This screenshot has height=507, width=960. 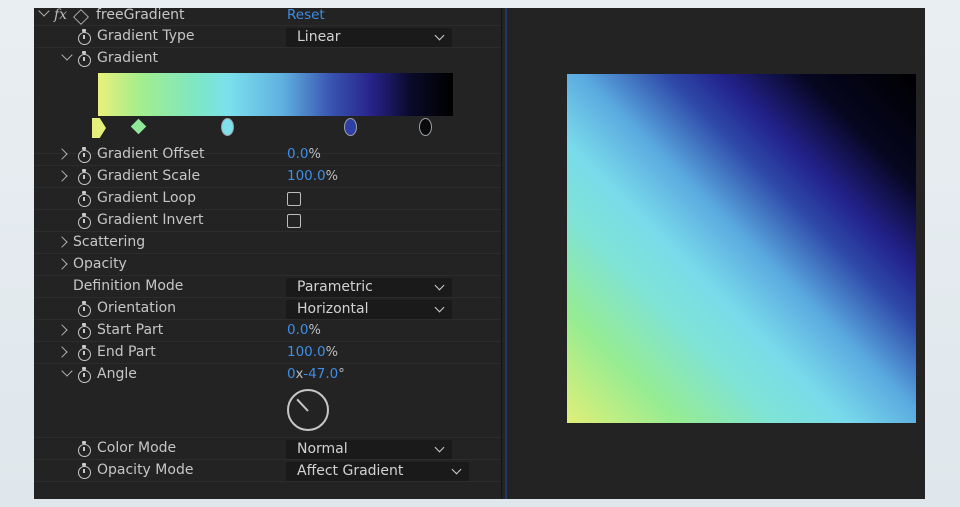 What do you see at coordinates (117, 374) in the screenshot?
I see `angle-label: Angle` at bounding box center [117, 374].